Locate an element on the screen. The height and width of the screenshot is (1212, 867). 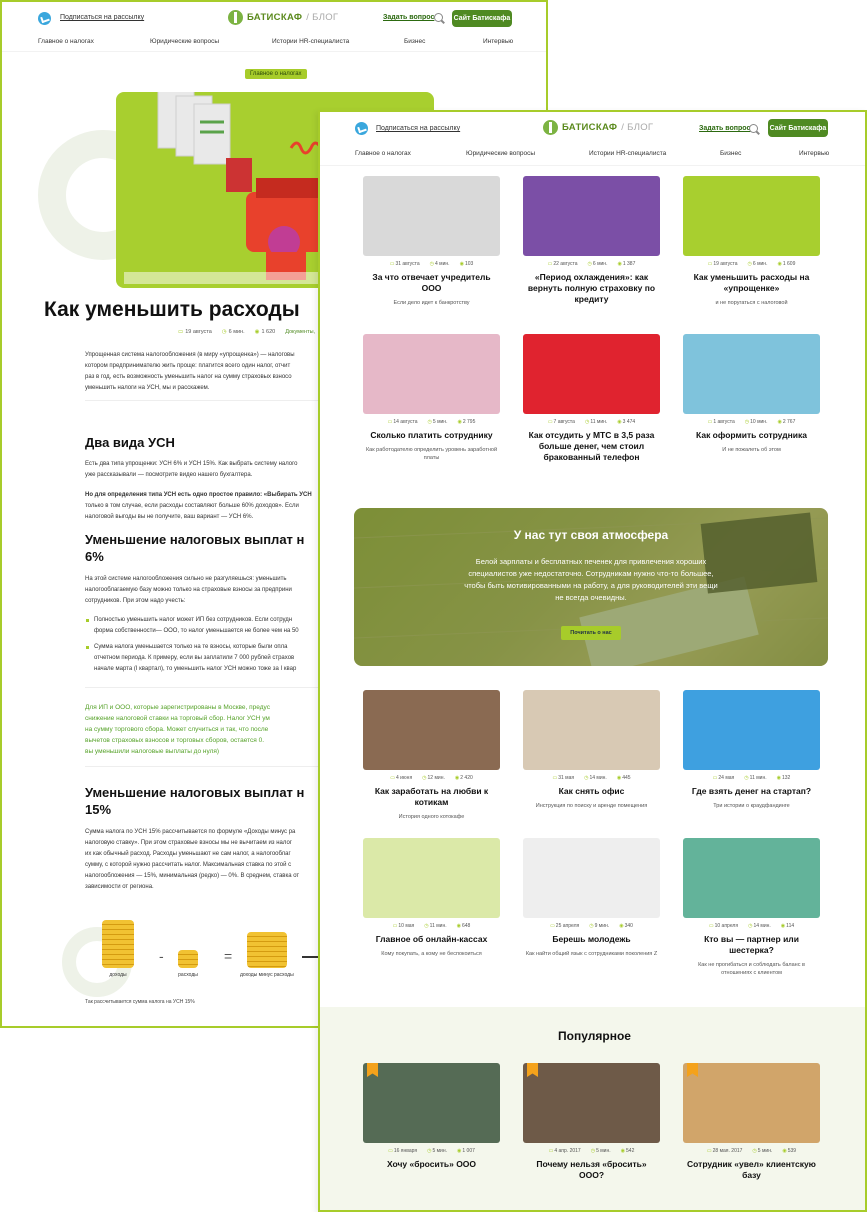
category-chip: Главное о налогах is located at coordinates (276, 74).